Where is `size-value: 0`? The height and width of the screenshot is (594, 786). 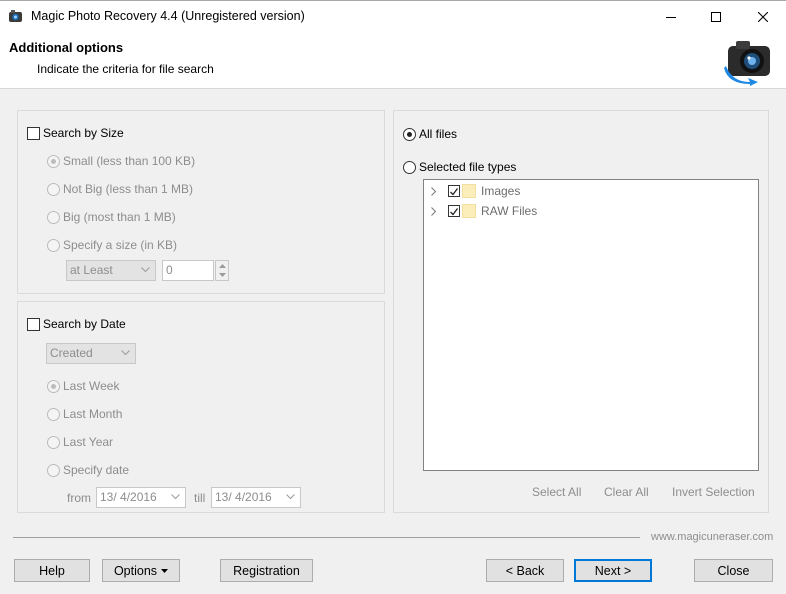 size-value: 0 is located at coordinates (169, 270).